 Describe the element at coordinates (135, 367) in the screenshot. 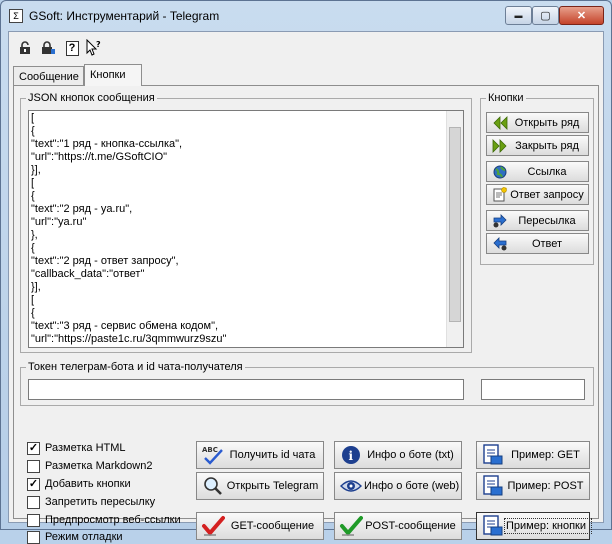

I see `token-group-legend: Токен телеграм-бота и id чата-получателя` at that location.